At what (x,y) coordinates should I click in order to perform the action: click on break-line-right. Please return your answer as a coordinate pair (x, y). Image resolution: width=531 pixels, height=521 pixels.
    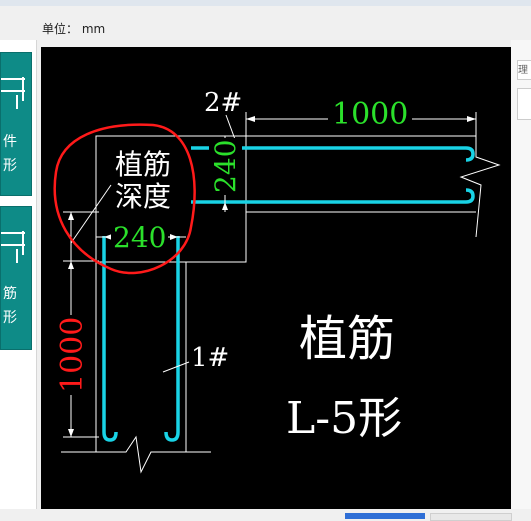
    Looking at the image, I should click on (480, 180).